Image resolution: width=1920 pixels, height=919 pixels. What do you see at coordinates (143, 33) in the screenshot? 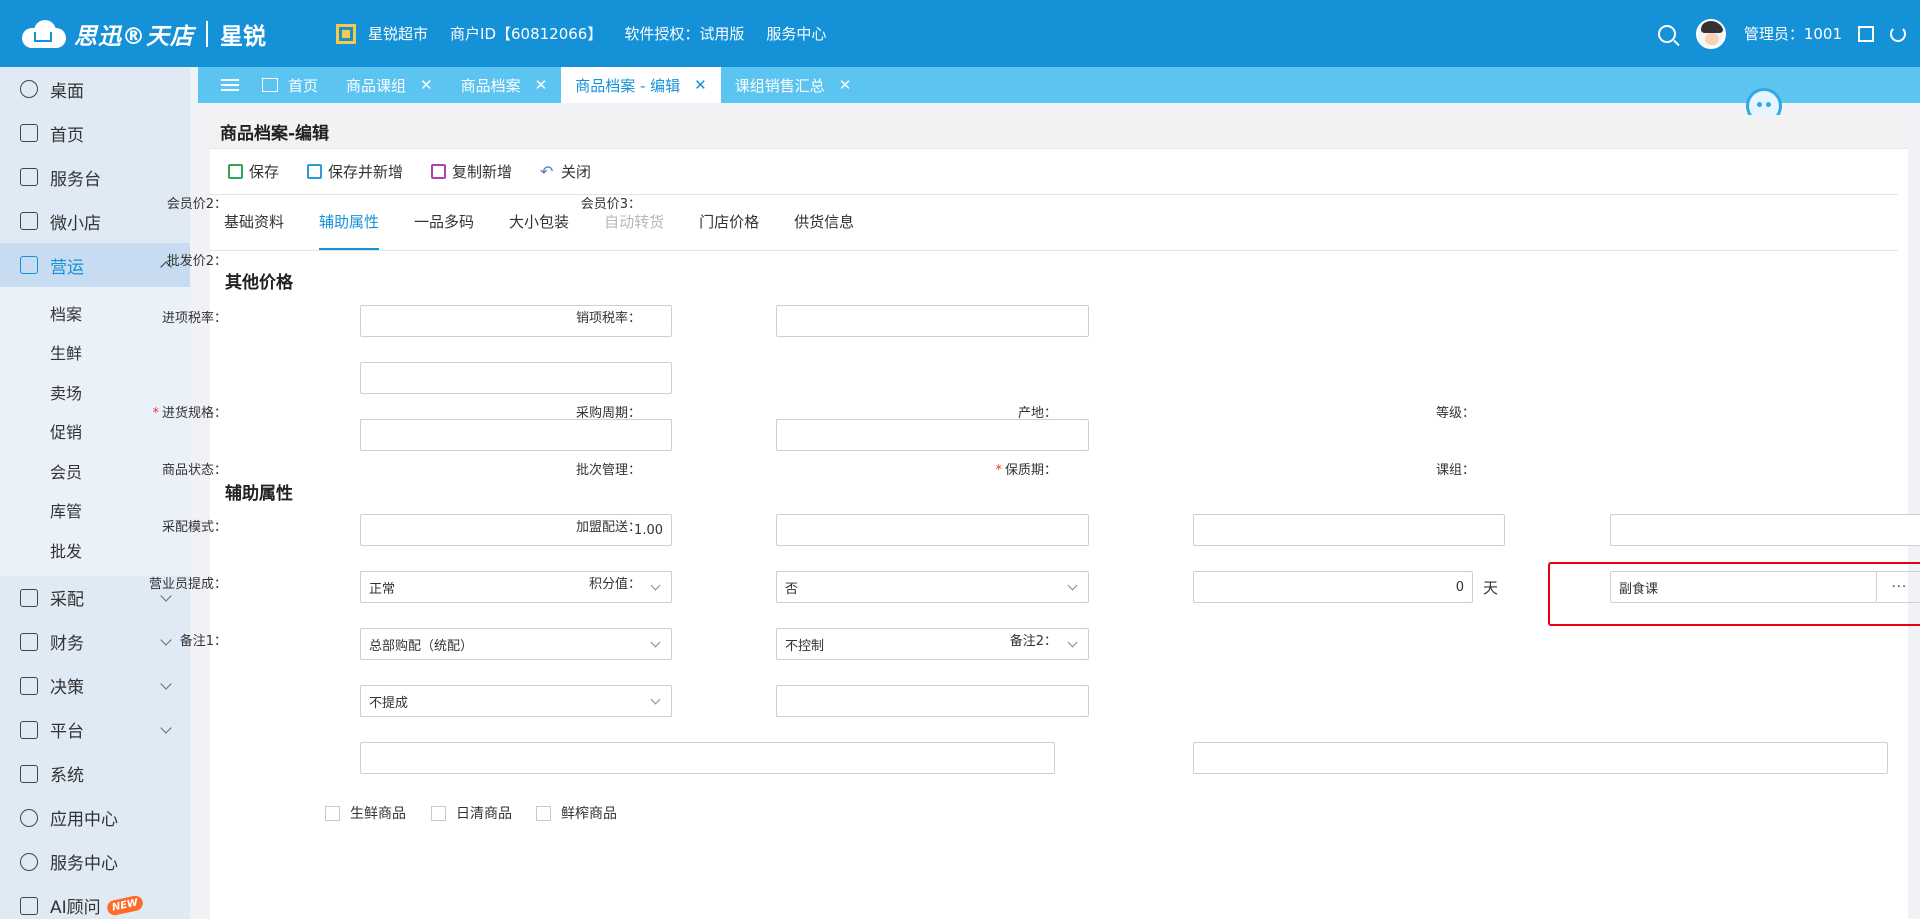
I see `logo: 思迅®天店 星锐` at bounding box center [143, 33].